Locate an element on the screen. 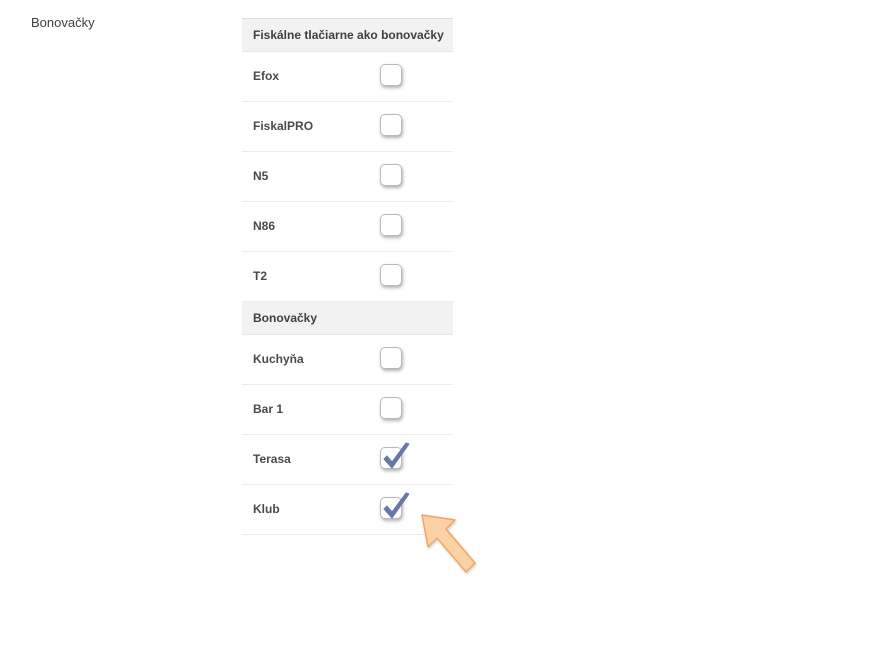 The image size is (877, 653). group-header-fiscal-printers: Fiskálne tlačiarne ako bonovačky is located at coordinates (347, 35).